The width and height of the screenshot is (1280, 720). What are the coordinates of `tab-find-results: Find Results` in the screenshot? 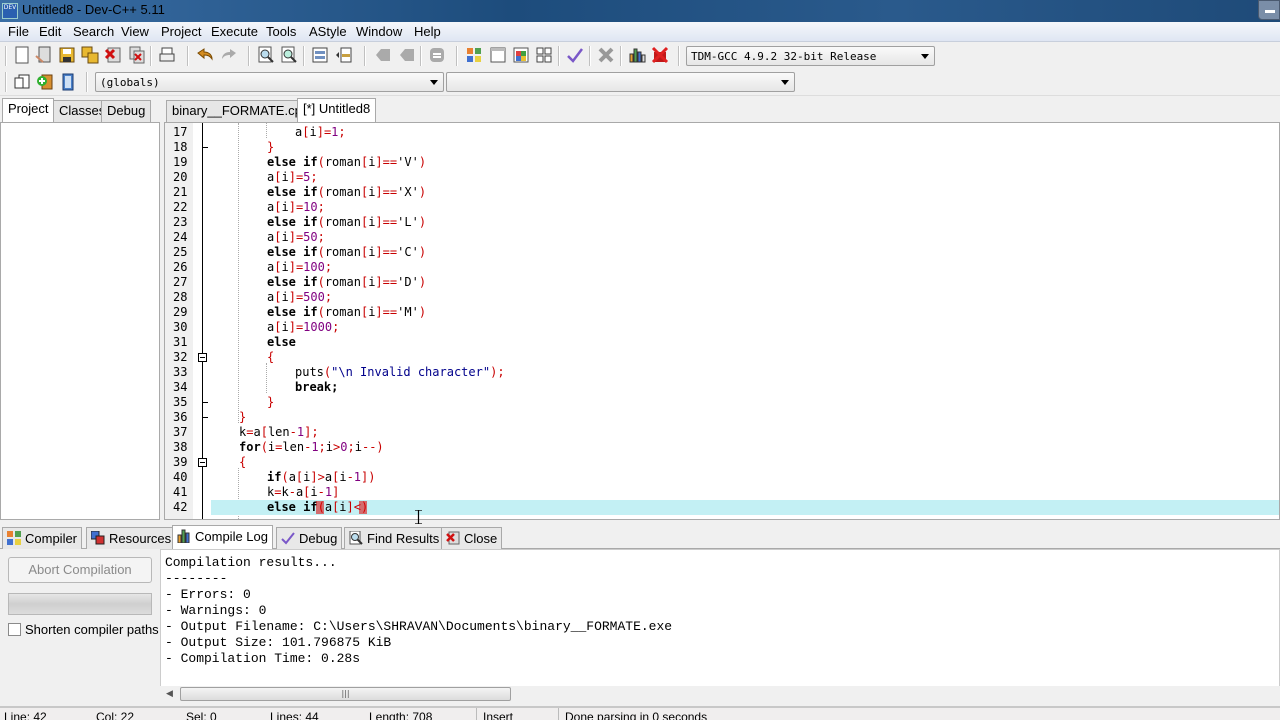 It's located at (394, 538).